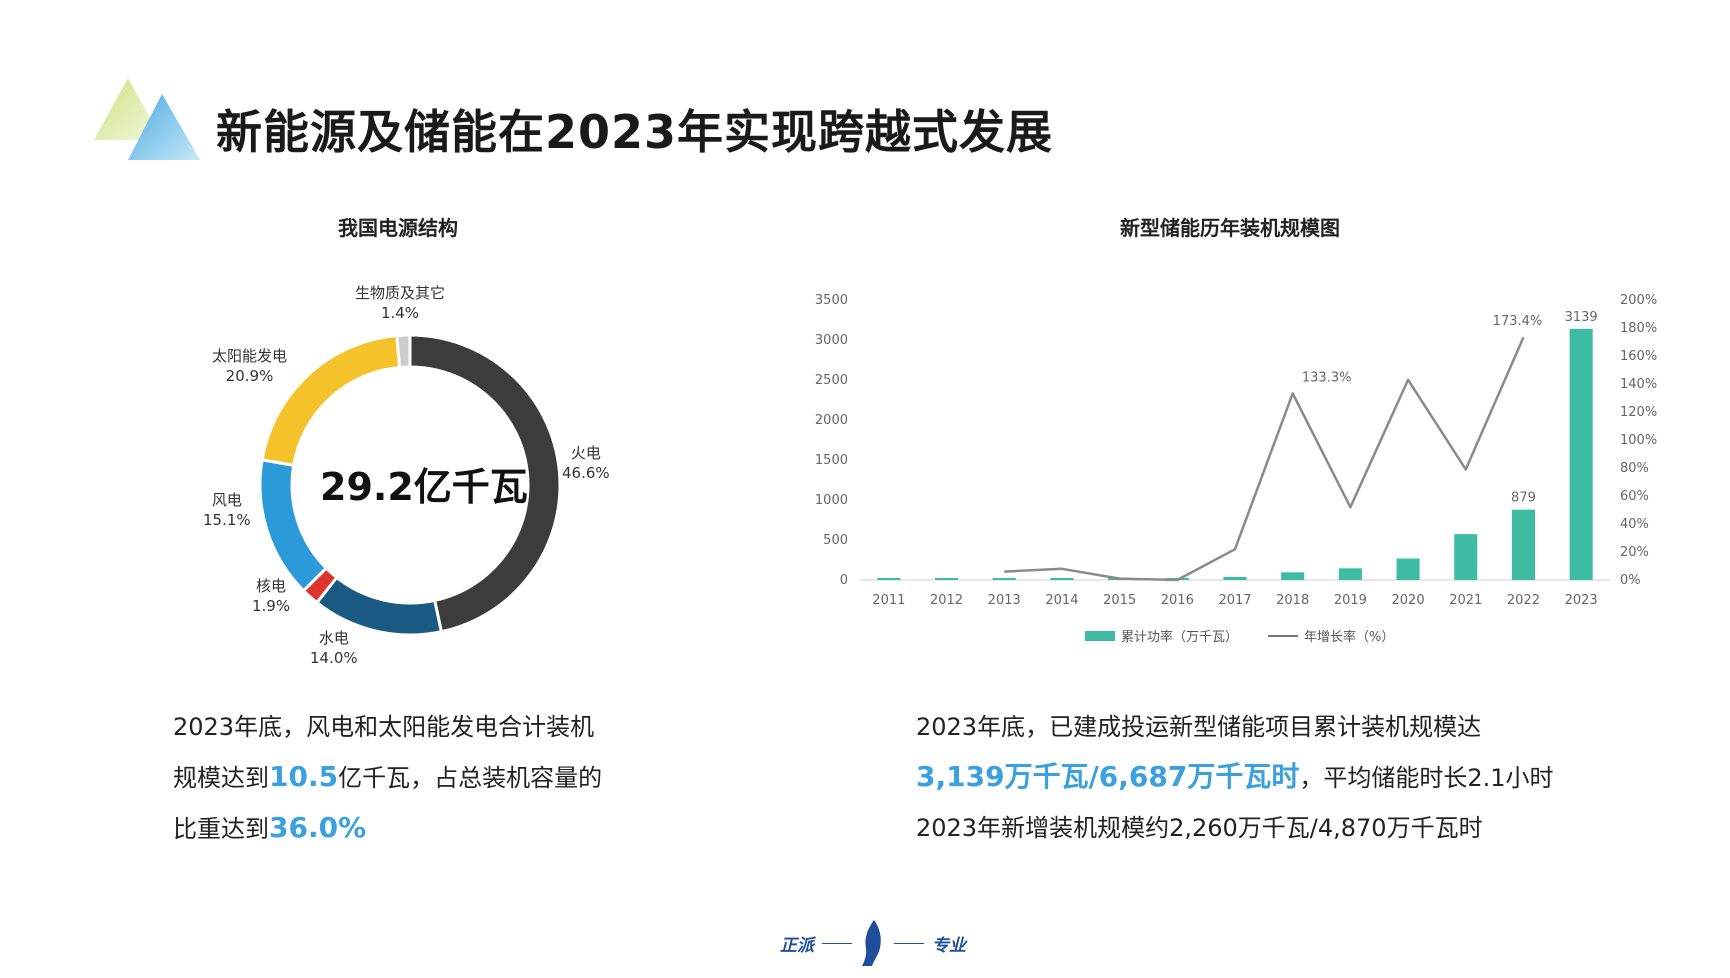 The width and height of the screenshot is (1730, 978). Describe the element at coordinates (1004, 579) in the screenshot. I see `bar-2013` at that location.